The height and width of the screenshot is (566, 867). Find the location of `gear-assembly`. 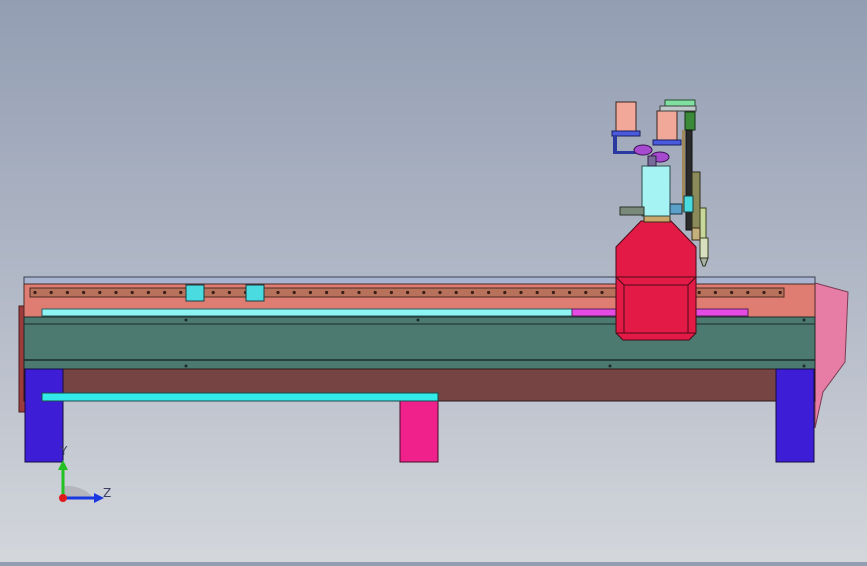

gear-assembly is located at coordinates (643, 150).